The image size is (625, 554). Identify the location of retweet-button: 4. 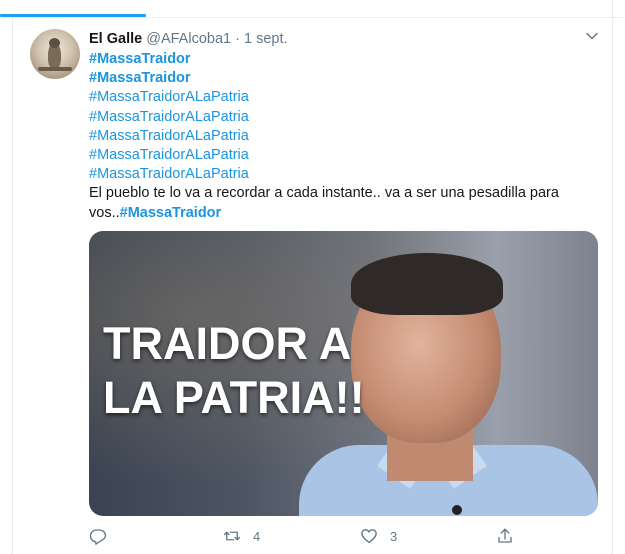
(241, 536).